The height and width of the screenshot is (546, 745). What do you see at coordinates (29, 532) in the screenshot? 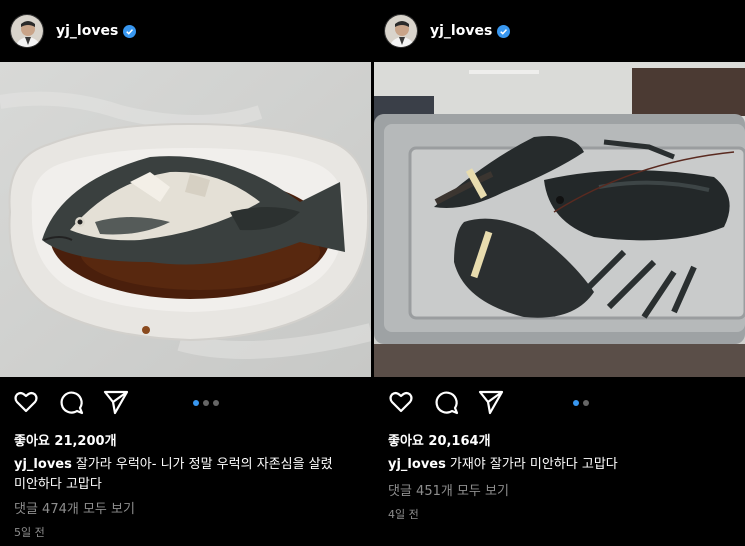
I see `post-timestamp: 5일 전` at bounding box center [29, 532].